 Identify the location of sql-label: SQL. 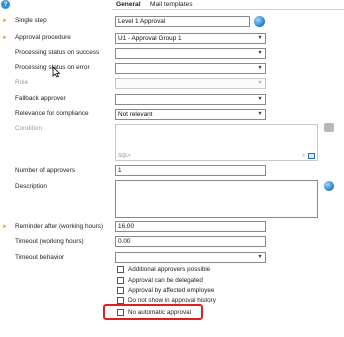
(123, 156).